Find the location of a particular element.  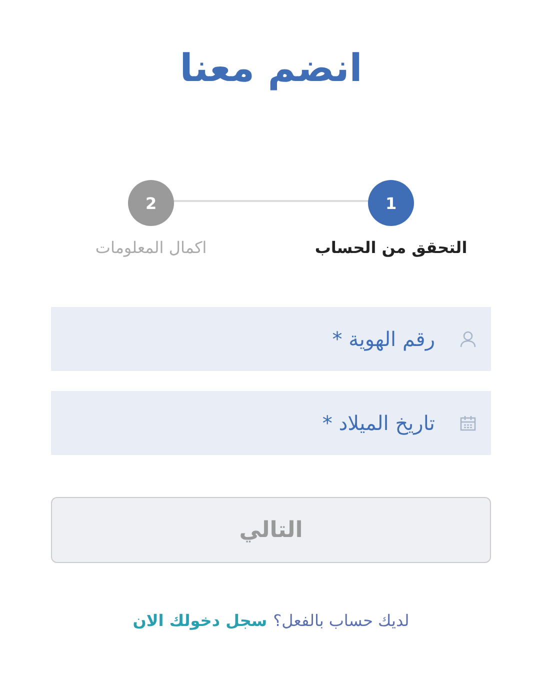

text-input: رقم الهوية * is located at coordinates (251, 339).